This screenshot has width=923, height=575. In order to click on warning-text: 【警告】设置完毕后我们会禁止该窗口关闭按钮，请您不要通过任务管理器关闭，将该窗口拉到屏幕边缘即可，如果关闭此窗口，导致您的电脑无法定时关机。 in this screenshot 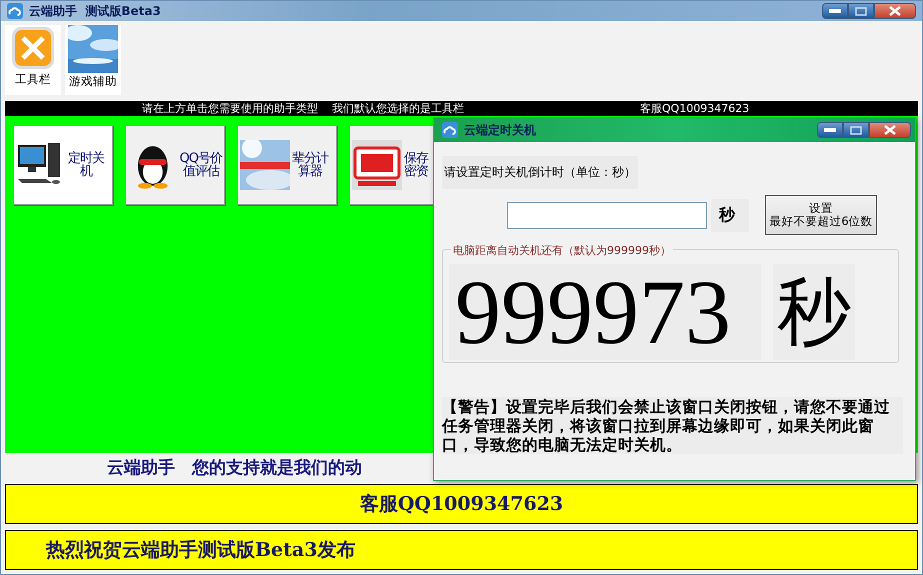, I will do `click(672, 425)`.